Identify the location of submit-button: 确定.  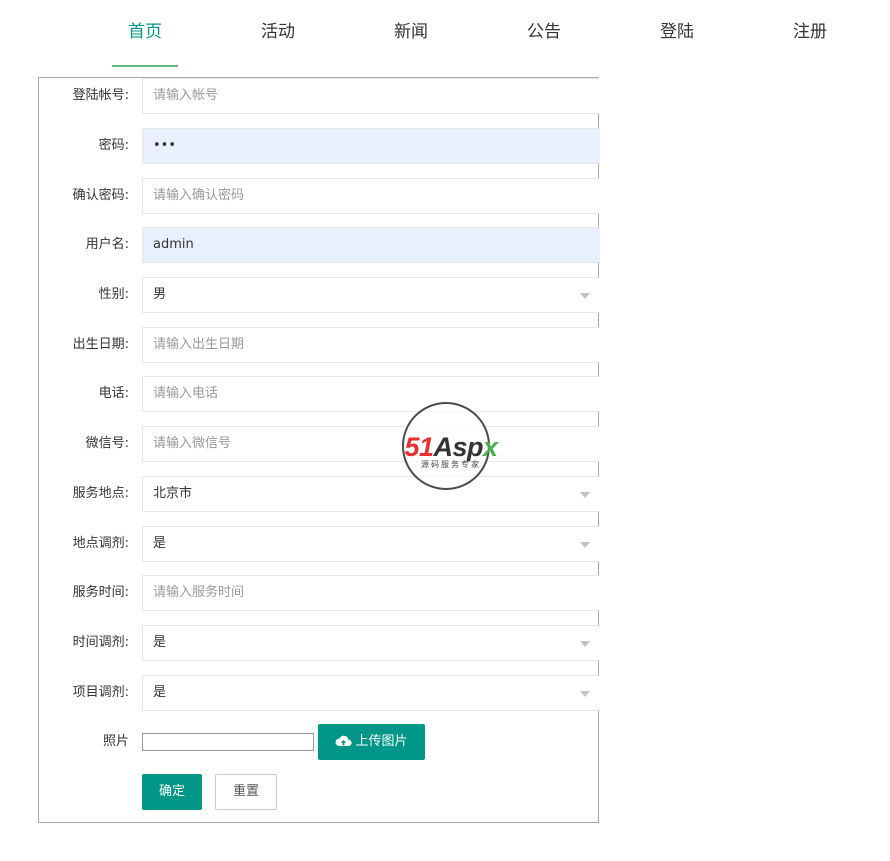
(172, 792).